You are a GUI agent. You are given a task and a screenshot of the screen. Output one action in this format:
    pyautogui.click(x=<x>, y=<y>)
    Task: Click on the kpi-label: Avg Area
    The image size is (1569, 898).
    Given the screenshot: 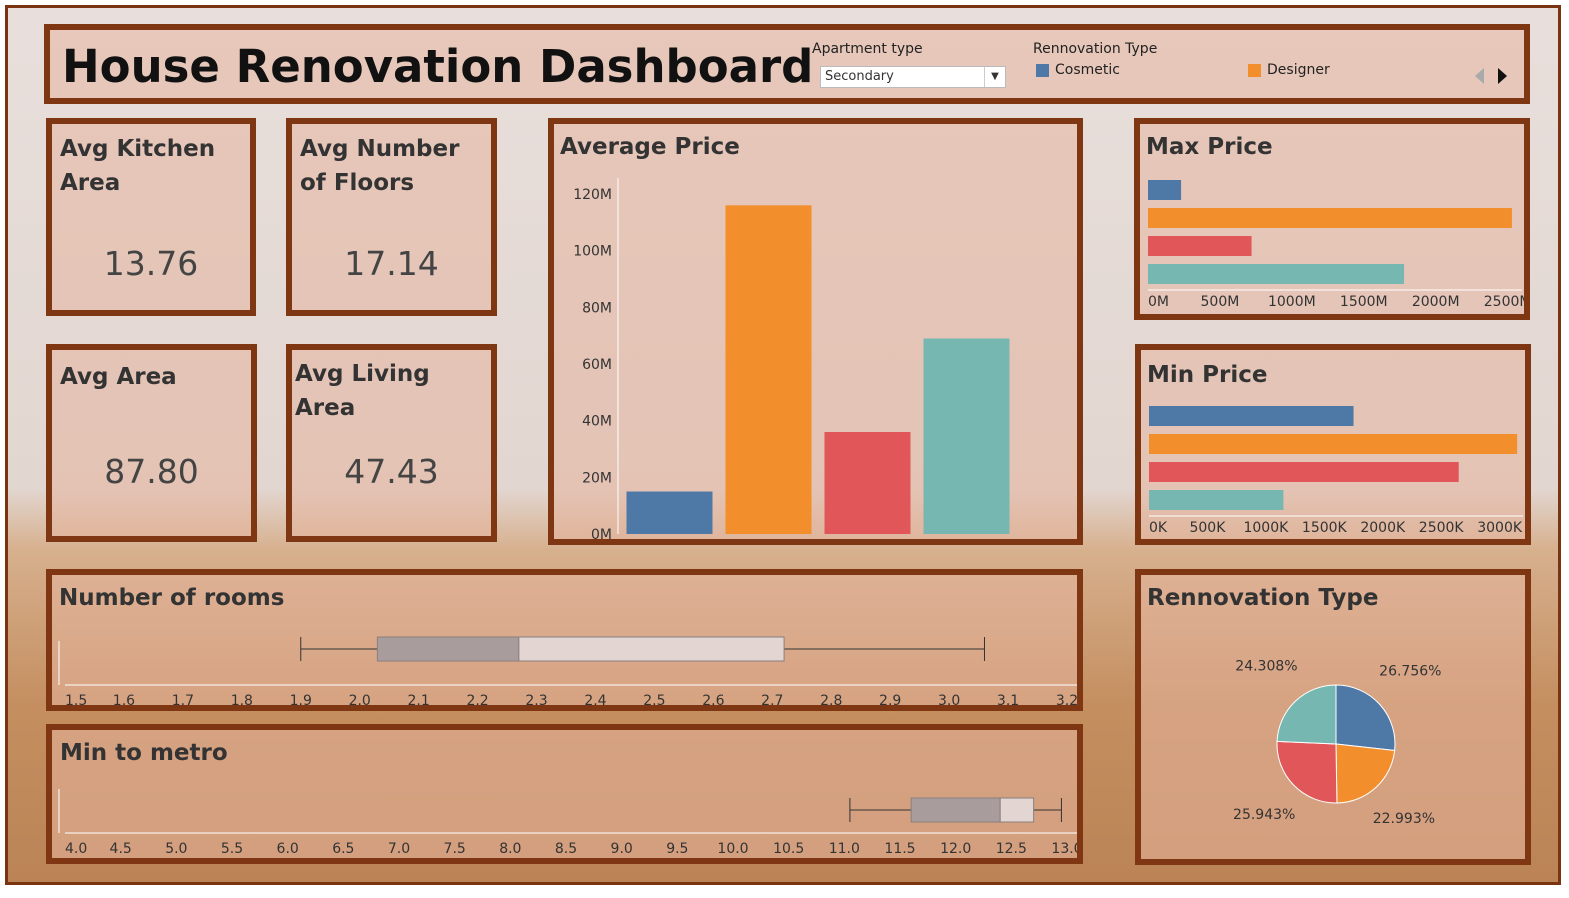 What is the action you would take?
    pyautogui.click(x=118, y=377)
    